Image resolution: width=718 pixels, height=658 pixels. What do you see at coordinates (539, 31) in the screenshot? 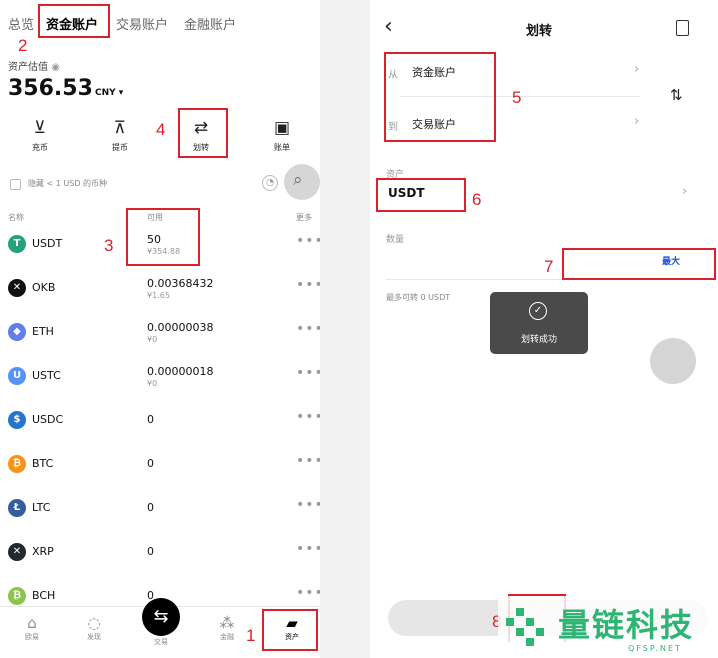
I see `page-title: 划转` at bounding box center [539, 31].